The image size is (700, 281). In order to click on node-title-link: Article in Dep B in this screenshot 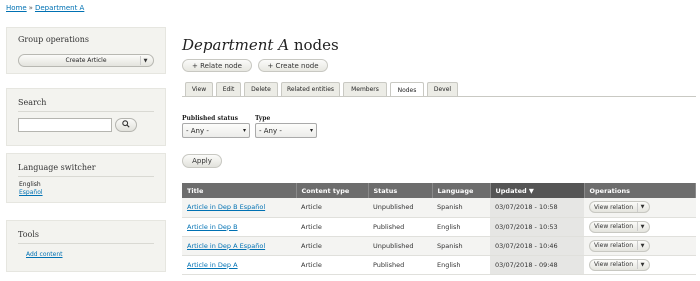, I will do `click(212, 227)`.